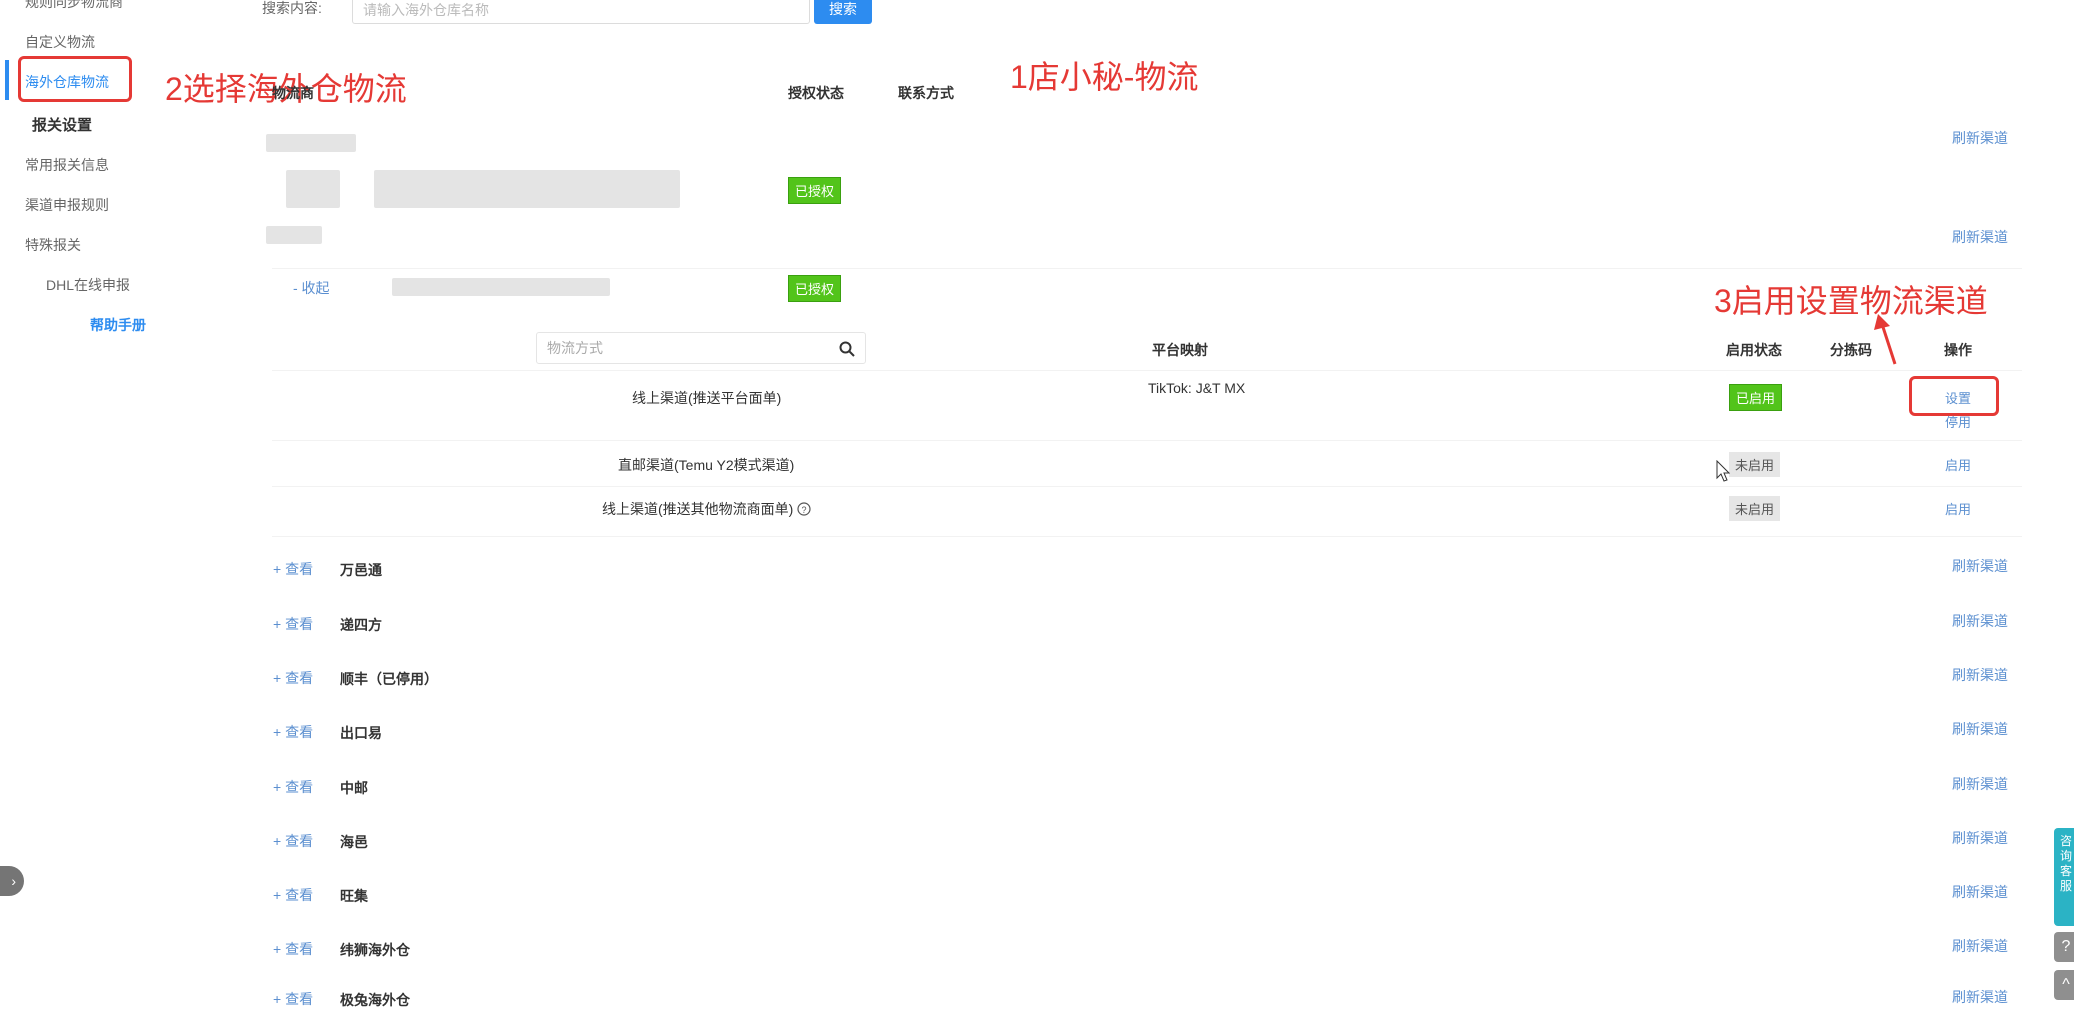 Image resolution: width=2074 pixels, height=1010 pixels. Describe the element at coordinates (581, 12) in the screenshot. I see `search-input: 请输入海外仓库名称` at that location.